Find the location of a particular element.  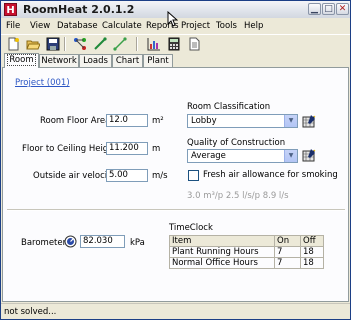

floor-area-input: 12.0 is located at coordinates (127, 120).